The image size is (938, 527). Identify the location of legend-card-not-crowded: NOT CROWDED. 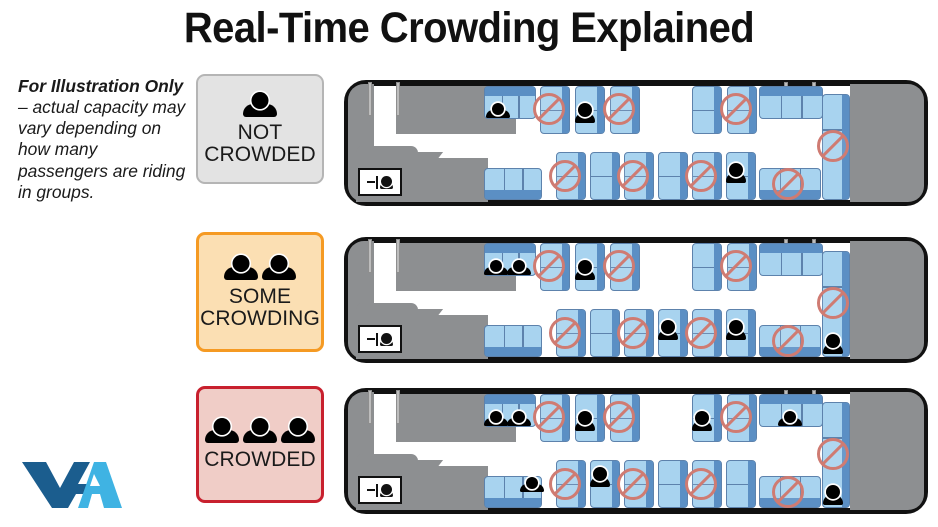
(260, 129).